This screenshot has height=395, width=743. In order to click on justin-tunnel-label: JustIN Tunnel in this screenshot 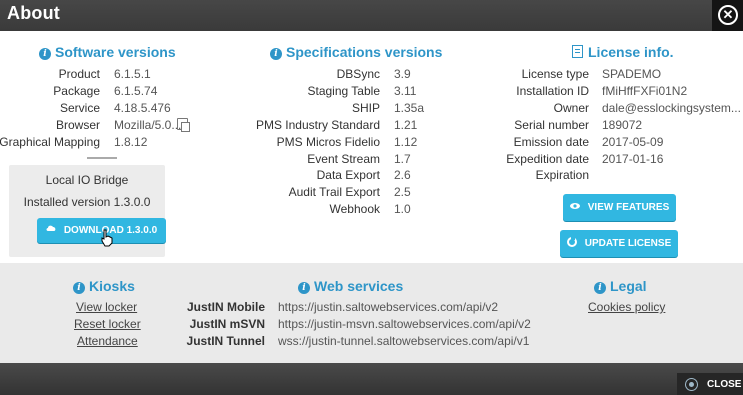, I will do `click(225, 341)`.